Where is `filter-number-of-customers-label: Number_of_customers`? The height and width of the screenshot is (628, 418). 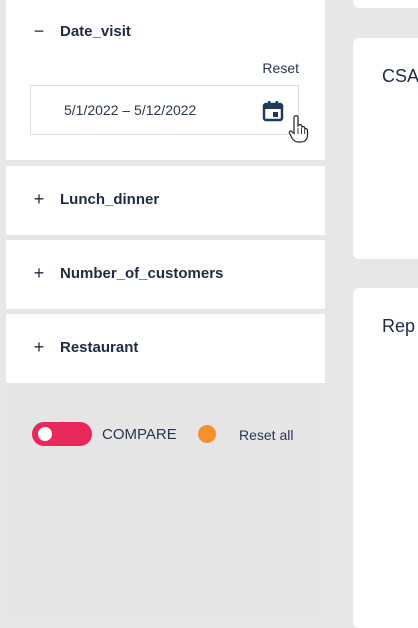 filter-number-of-customers-label: Number_of_customers is located at coordinates (142, 273).